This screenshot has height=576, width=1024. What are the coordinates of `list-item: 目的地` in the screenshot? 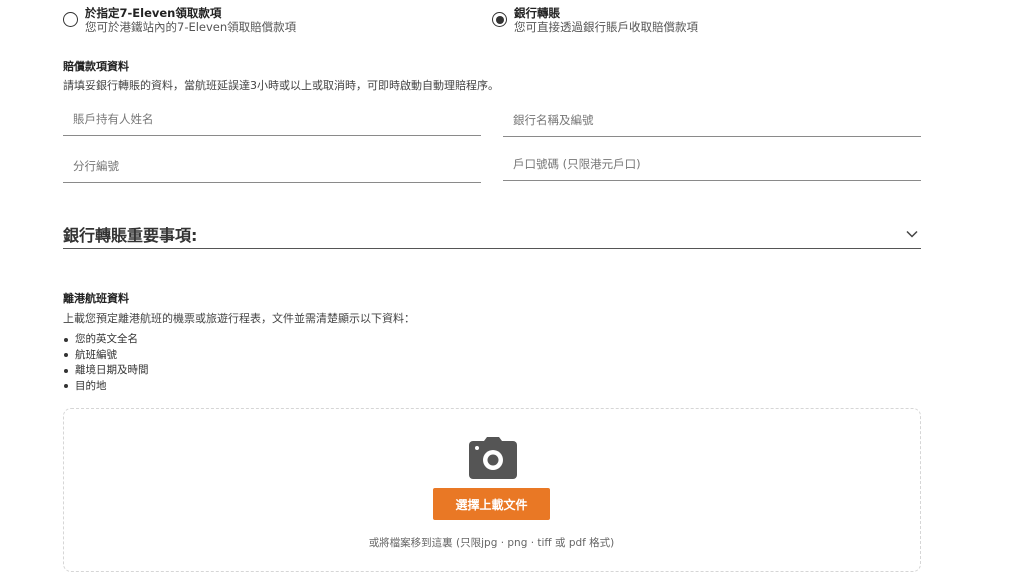 It's located at (104, 387).